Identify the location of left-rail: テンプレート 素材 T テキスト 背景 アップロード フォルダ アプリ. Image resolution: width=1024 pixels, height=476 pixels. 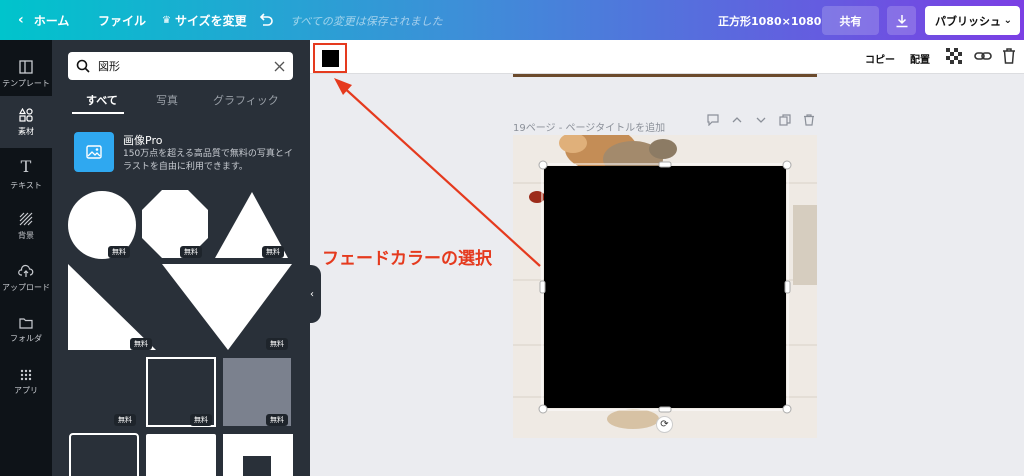
(26, 258).